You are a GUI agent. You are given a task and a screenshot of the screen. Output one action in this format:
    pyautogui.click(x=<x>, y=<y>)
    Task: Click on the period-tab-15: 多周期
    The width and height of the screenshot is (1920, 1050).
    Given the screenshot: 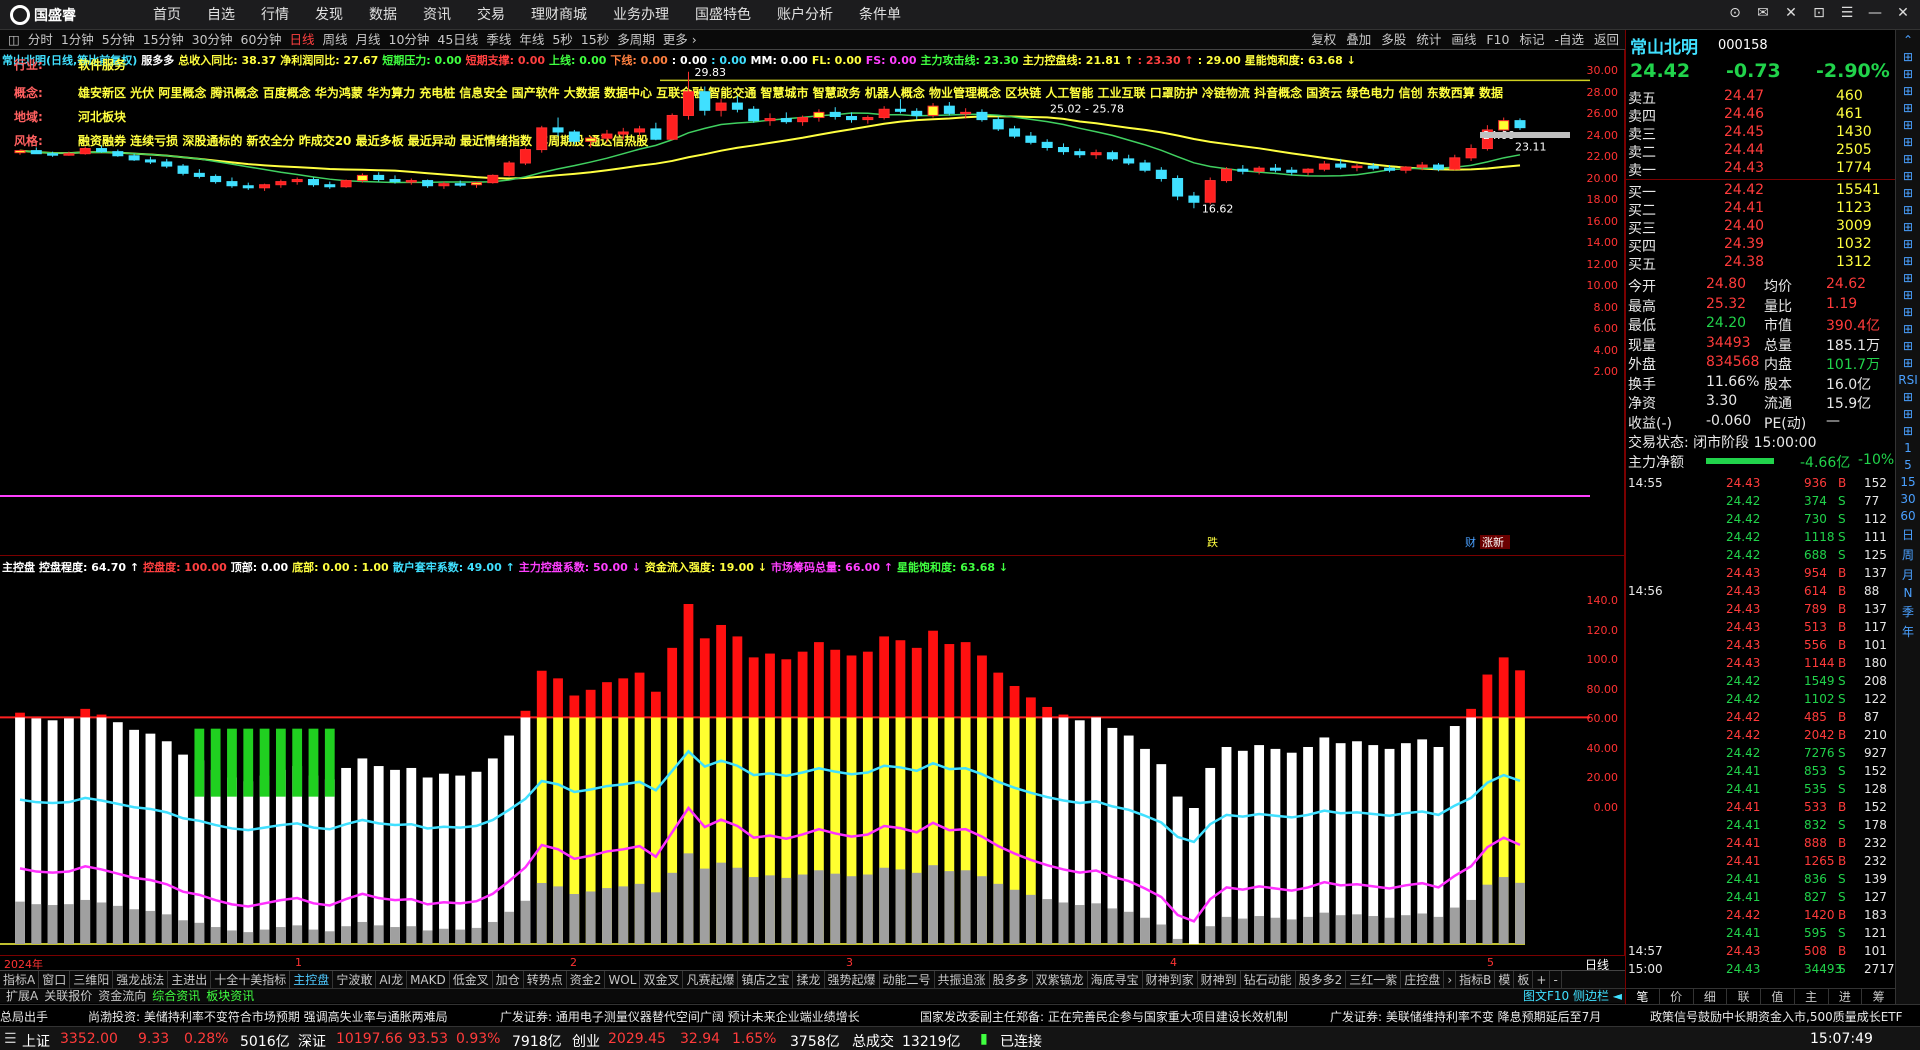 What is the action you would take?
    pyautogui.click(x=636, y=39)
    